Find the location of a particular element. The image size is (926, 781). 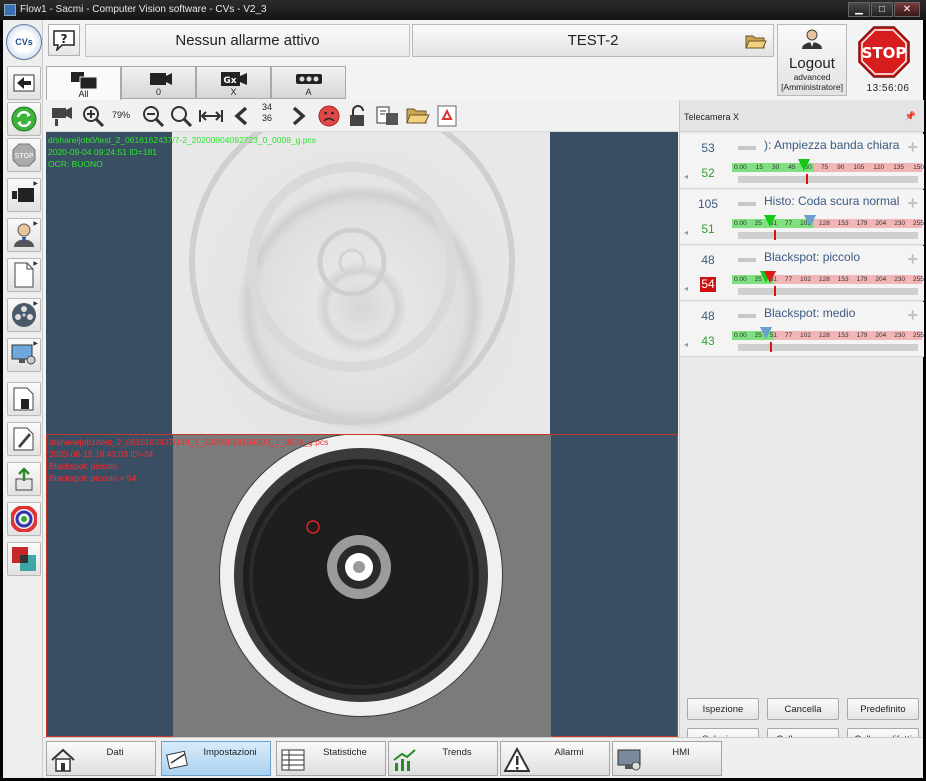

export-button is located at coordinates (24, 479).